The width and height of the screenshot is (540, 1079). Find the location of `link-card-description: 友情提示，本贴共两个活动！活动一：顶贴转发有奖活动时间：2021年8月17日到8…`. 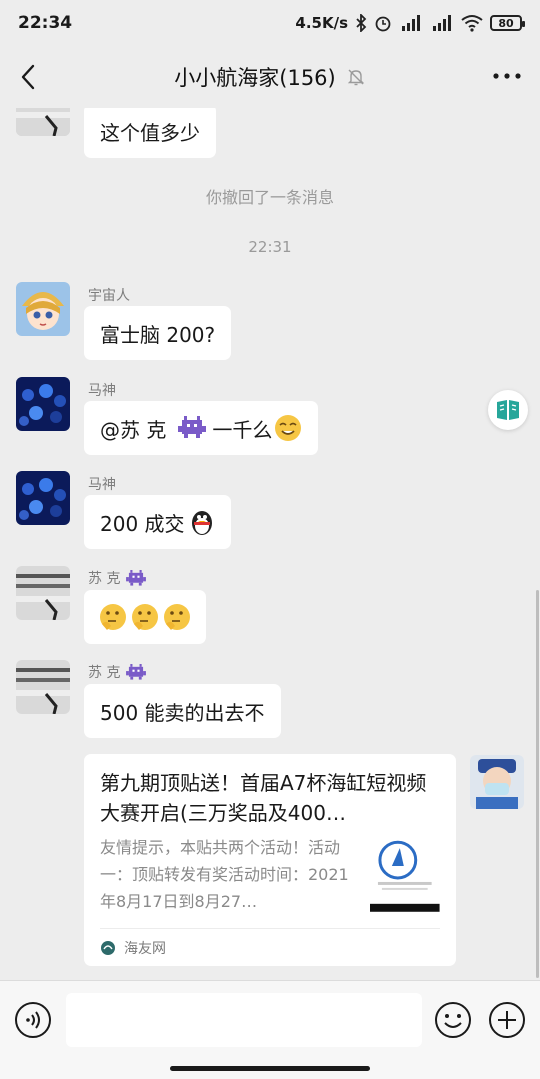

link-card-description: 友情提示，本贴共两个活动！活动一：顶贴转发有奖活动时间：2021年8月17日到8… is located at coordinates (224, 874).